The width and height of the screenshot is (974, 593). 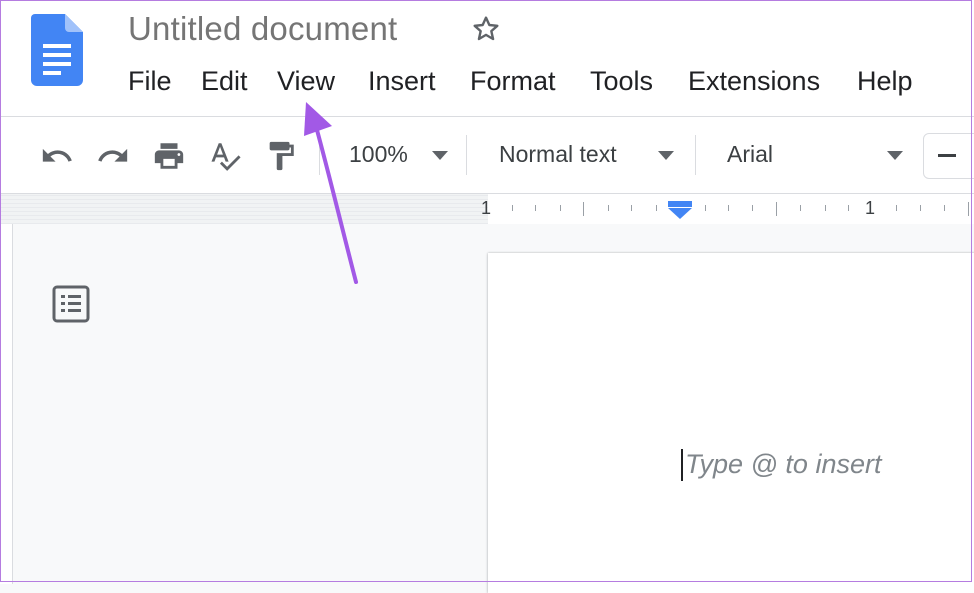 I want to click on insert-placeholder: Type @ to insert, so click(x=783, y=464).